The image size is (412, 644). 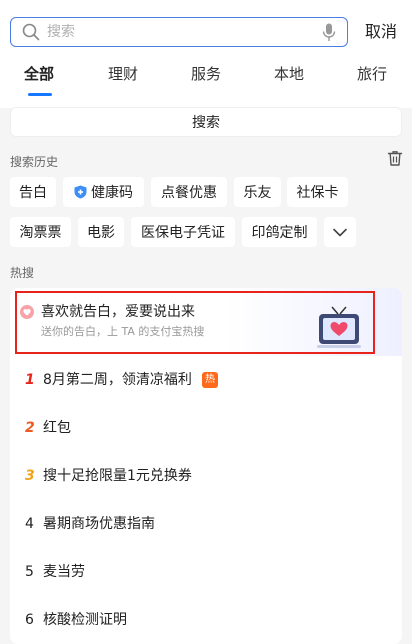 I want to click on hot-item-text: 8月第二周，领清凉福利, so click(x=117, y=380).